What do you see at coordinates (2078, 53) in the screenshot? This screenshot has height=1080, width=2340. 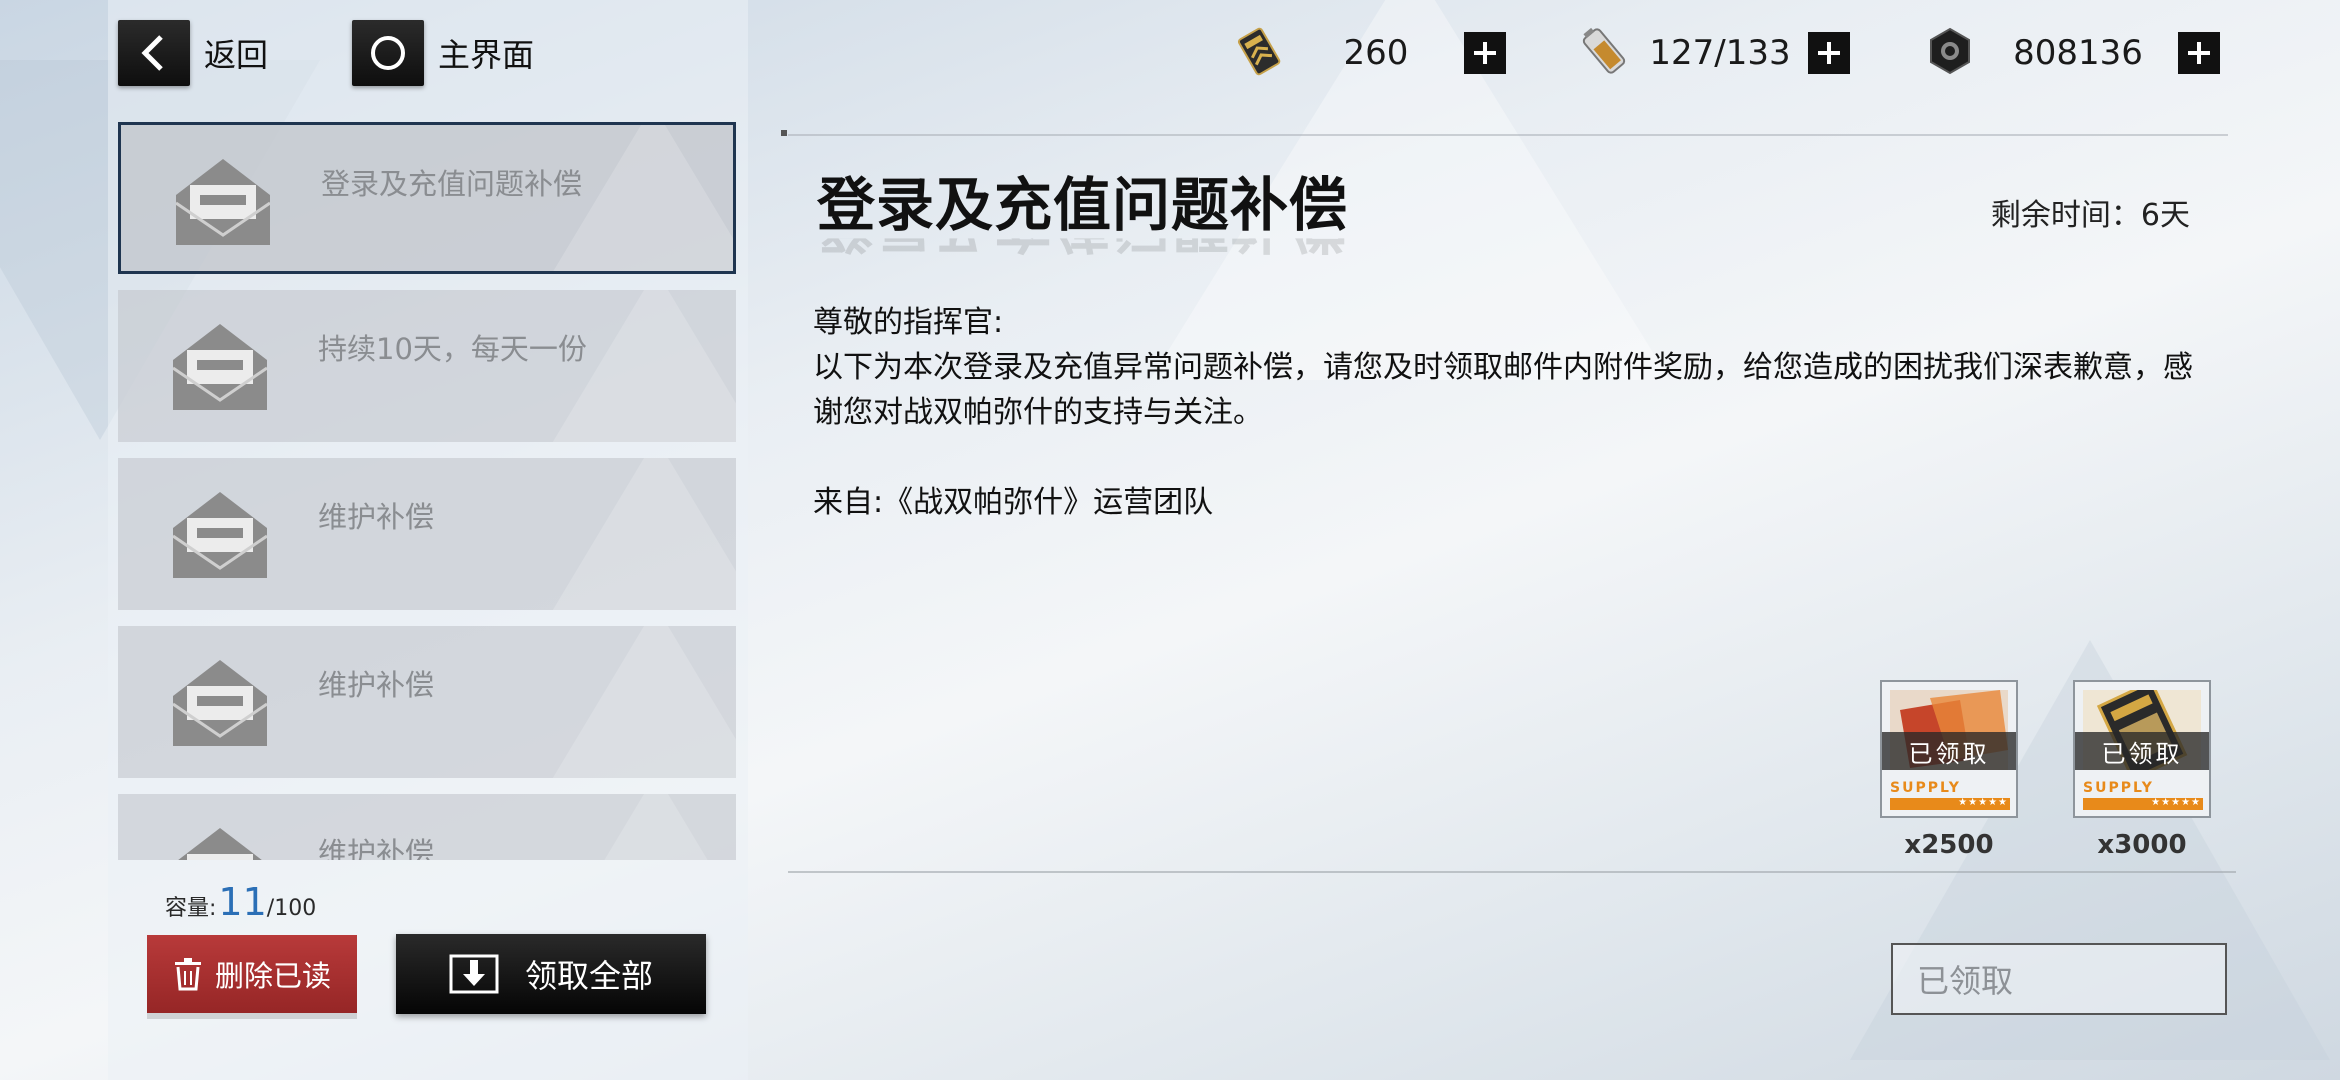 I see `coin-value: 808136` at bounding box center [2078, 53].